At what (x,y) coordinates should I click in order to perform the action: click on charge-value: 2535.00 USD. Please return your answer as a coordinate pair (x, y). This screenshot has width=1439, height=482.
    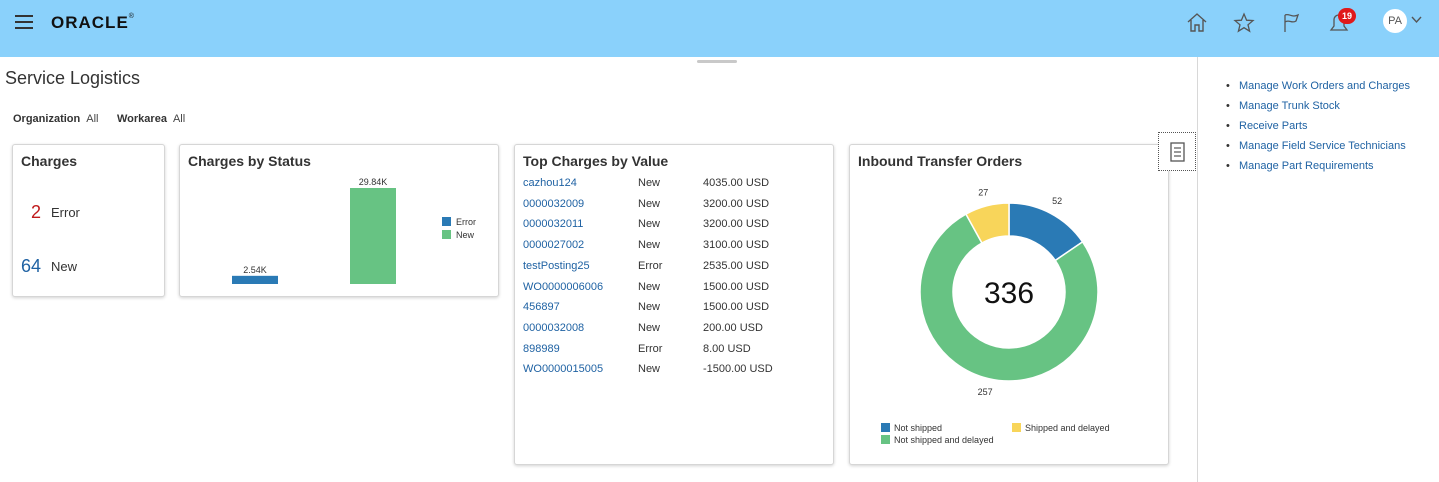
    Looking at the image, I should click on (736, 265).